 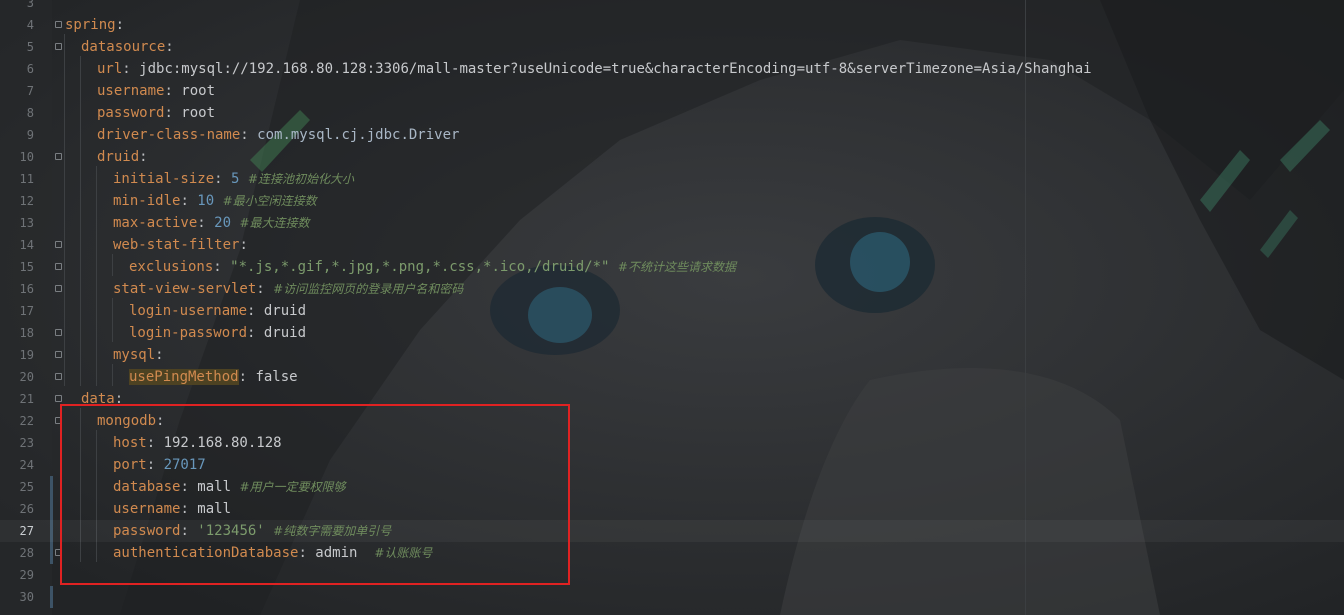 I want to click on code-line: login-username: druid, so click(x=672, y=311).